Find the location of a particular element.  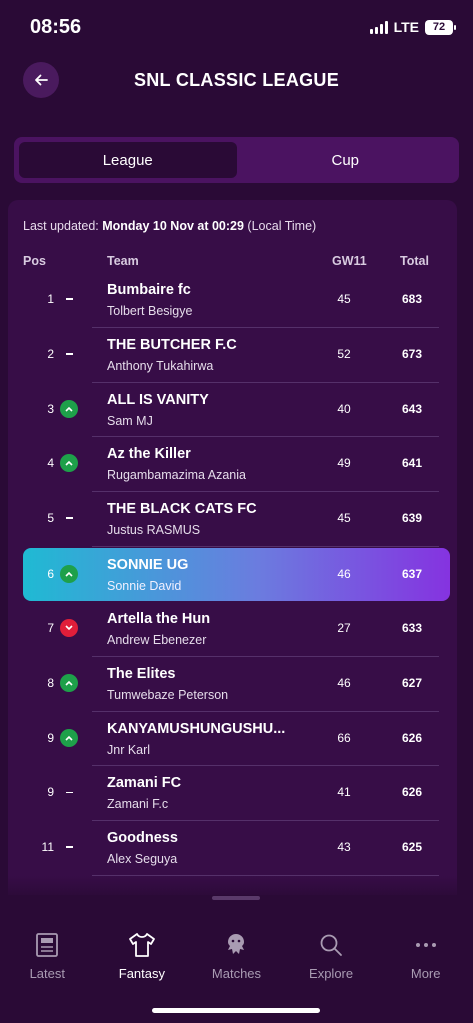

row-position: 11 is located at coordinates (47, 847).